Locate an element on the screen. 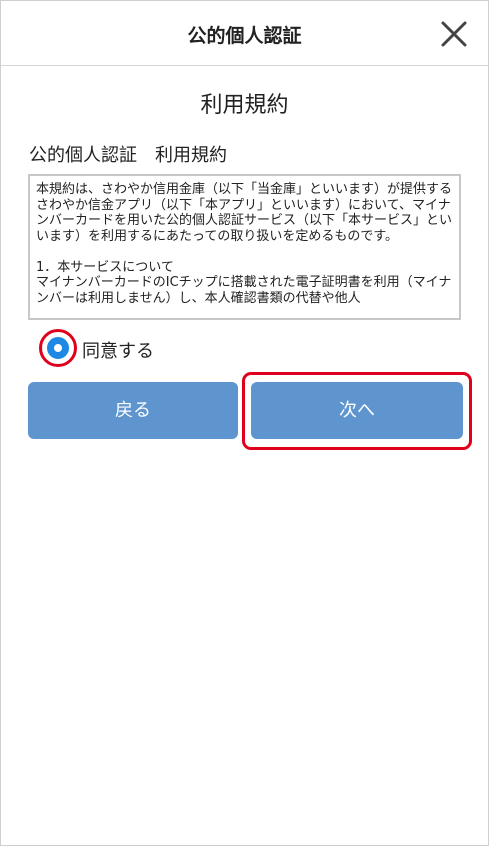 The height and width of the screenshot is (846, 489). section-title: 公的個人認証 利用規約 is located at coordinates (128, 155).